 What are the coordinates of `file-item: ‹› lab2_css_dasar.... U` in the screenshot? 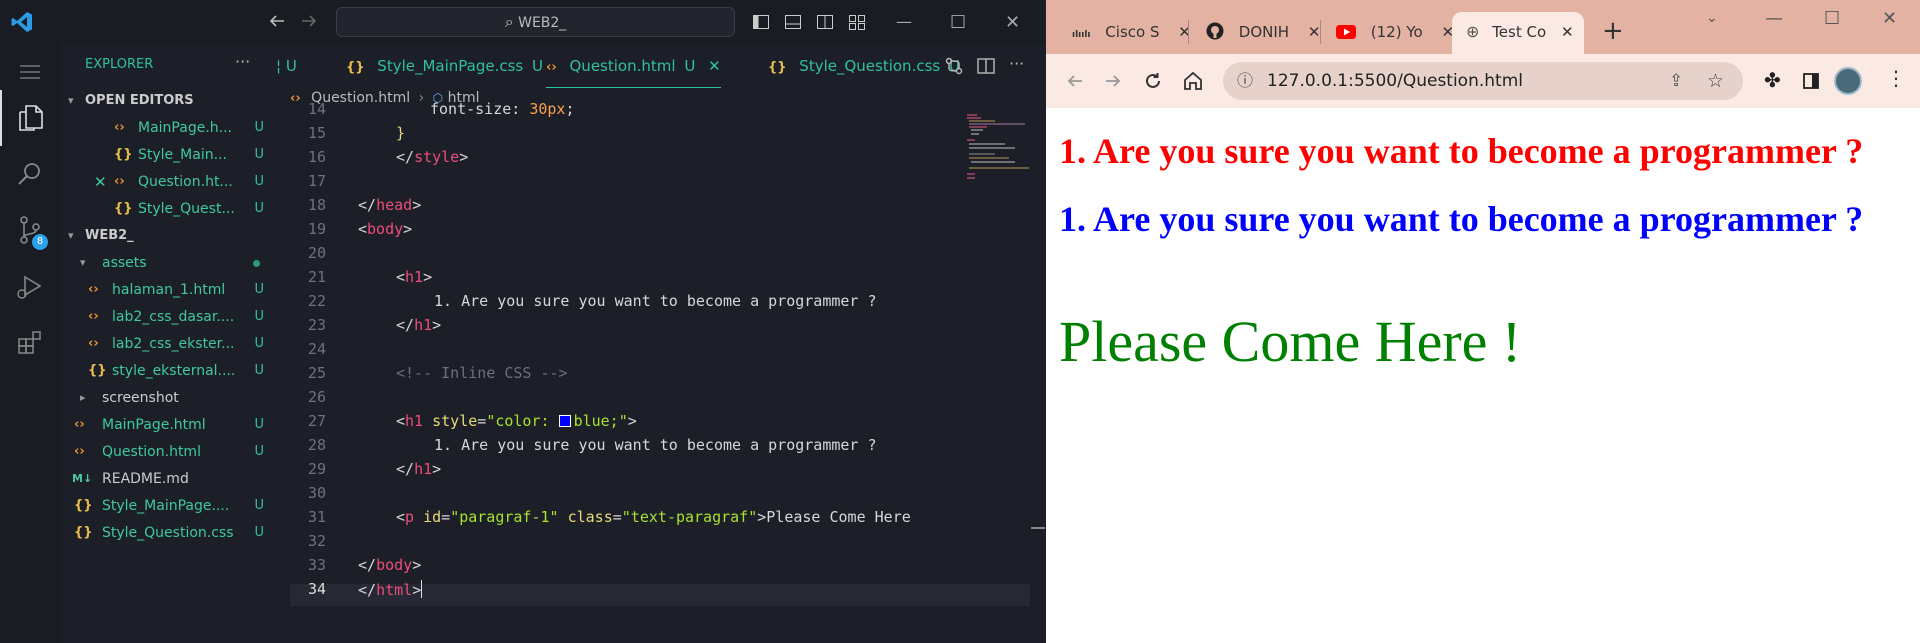 It's located at (168, 317).